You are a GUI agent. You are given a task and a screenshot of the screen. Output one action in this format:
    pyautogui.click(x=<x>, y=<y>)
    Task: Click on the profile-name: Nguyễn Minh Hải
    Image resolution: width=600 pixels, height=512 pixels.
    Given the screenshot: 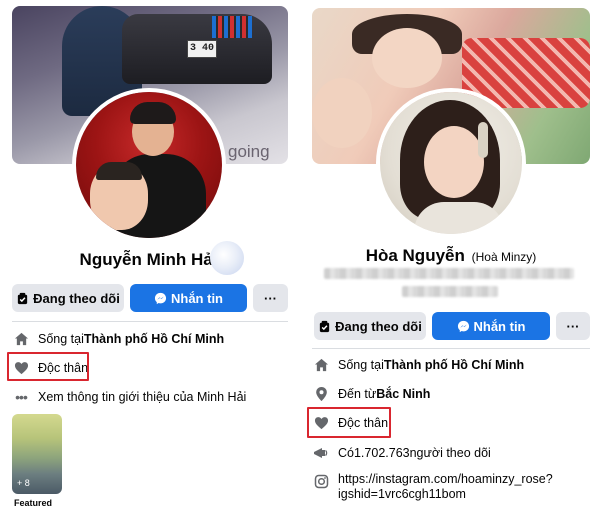 What is the action you would take?
    pyautogui.click(x=148, y=259)
    